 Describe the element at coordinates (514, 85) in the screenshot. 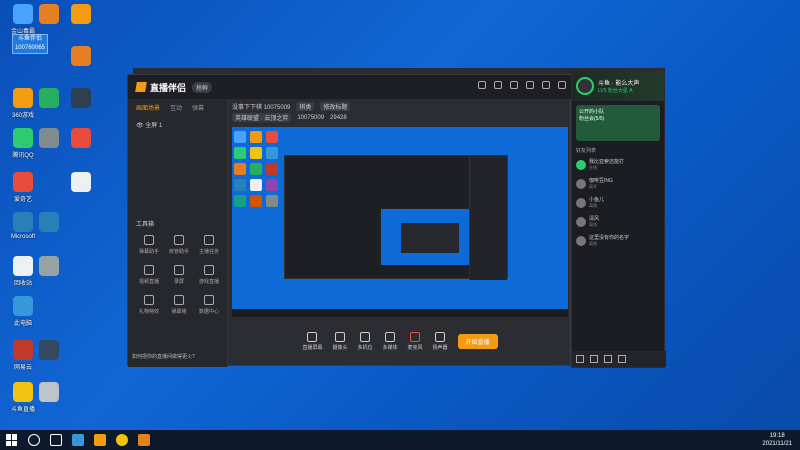

I see `menu-icon` at that location.